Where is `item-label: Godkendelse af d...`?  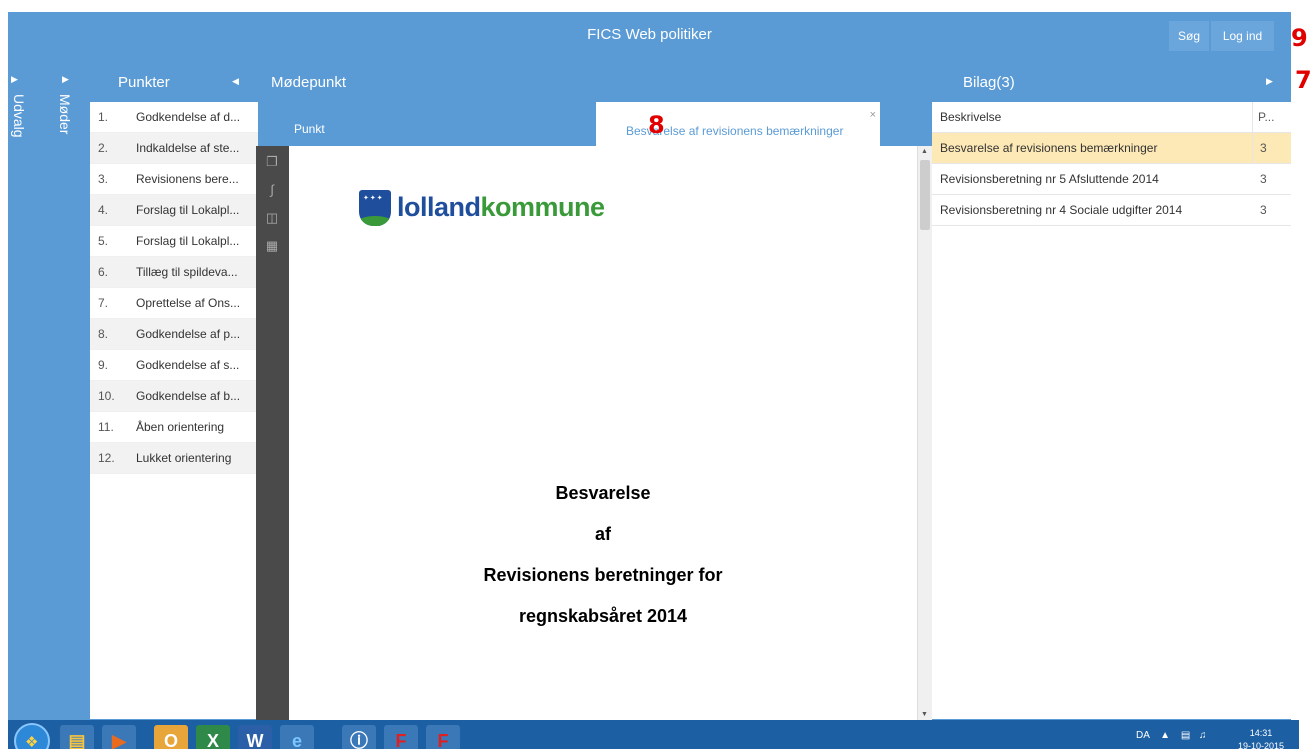 item-label: Godkendelse af d... is located at coordinates (188, 117).